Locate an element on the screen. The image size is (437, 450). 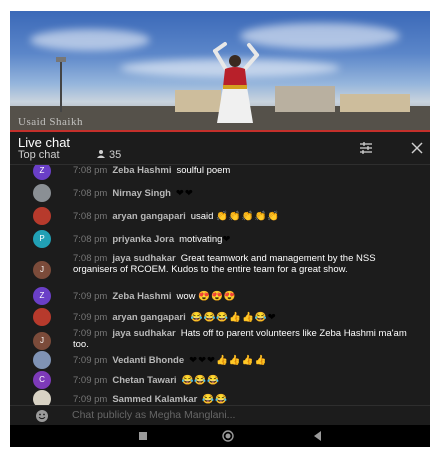
filter-button is located at coordinates (366, 148).